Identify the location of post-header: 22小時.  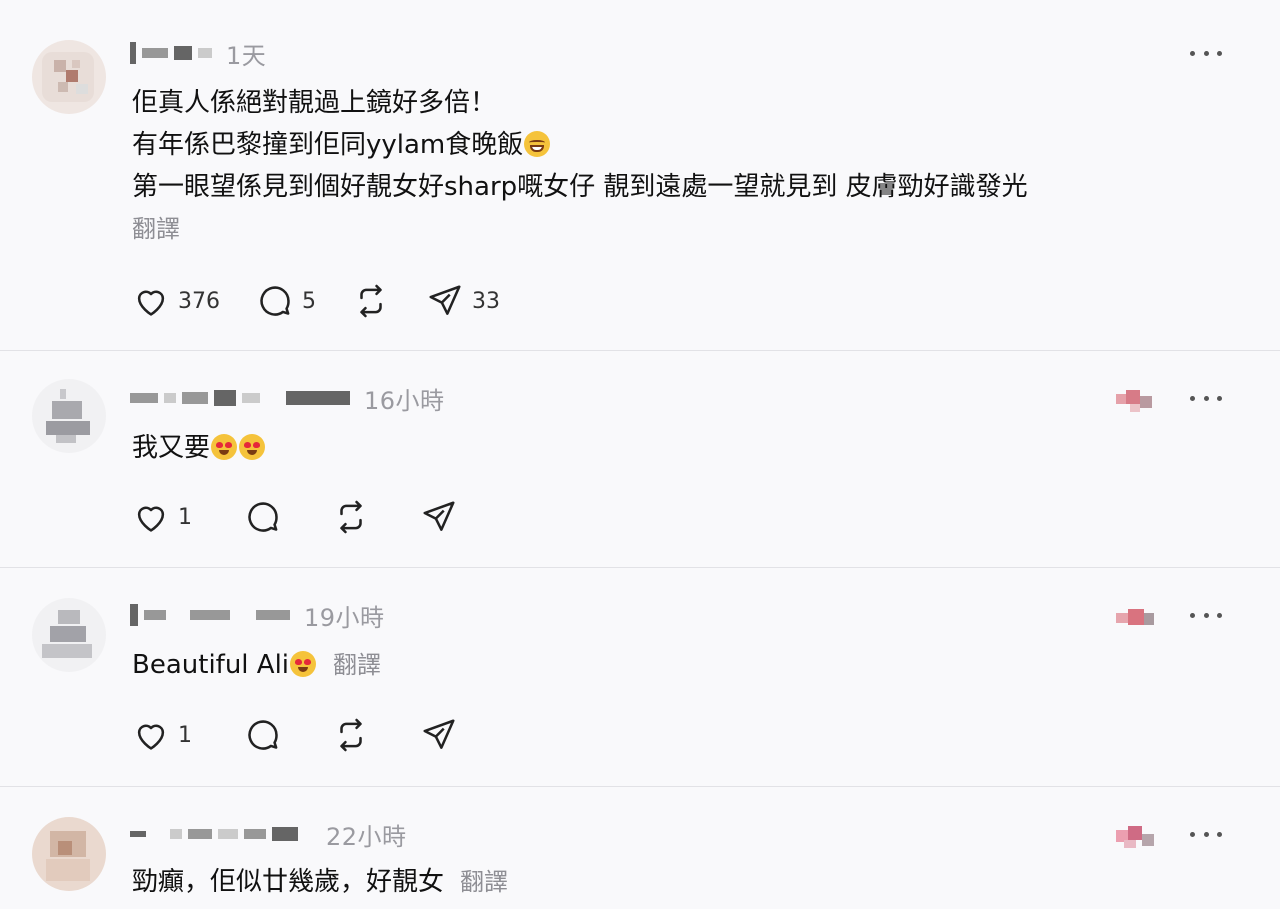
(268, 834).